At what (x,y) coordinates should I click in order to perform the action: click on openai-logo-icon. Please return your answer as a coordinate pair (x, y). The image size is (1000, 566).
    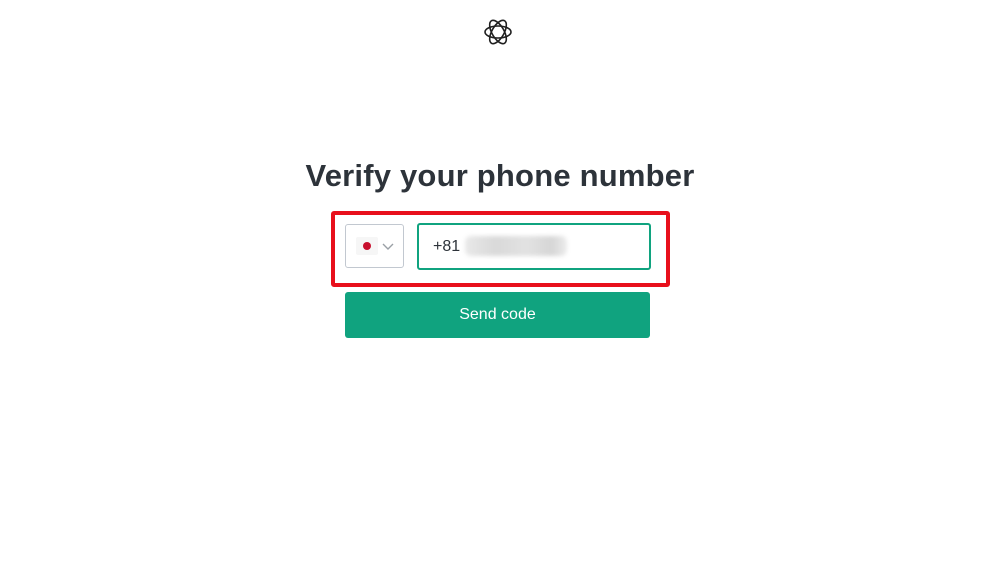
    Looking at the image, I should click on (498, 32).